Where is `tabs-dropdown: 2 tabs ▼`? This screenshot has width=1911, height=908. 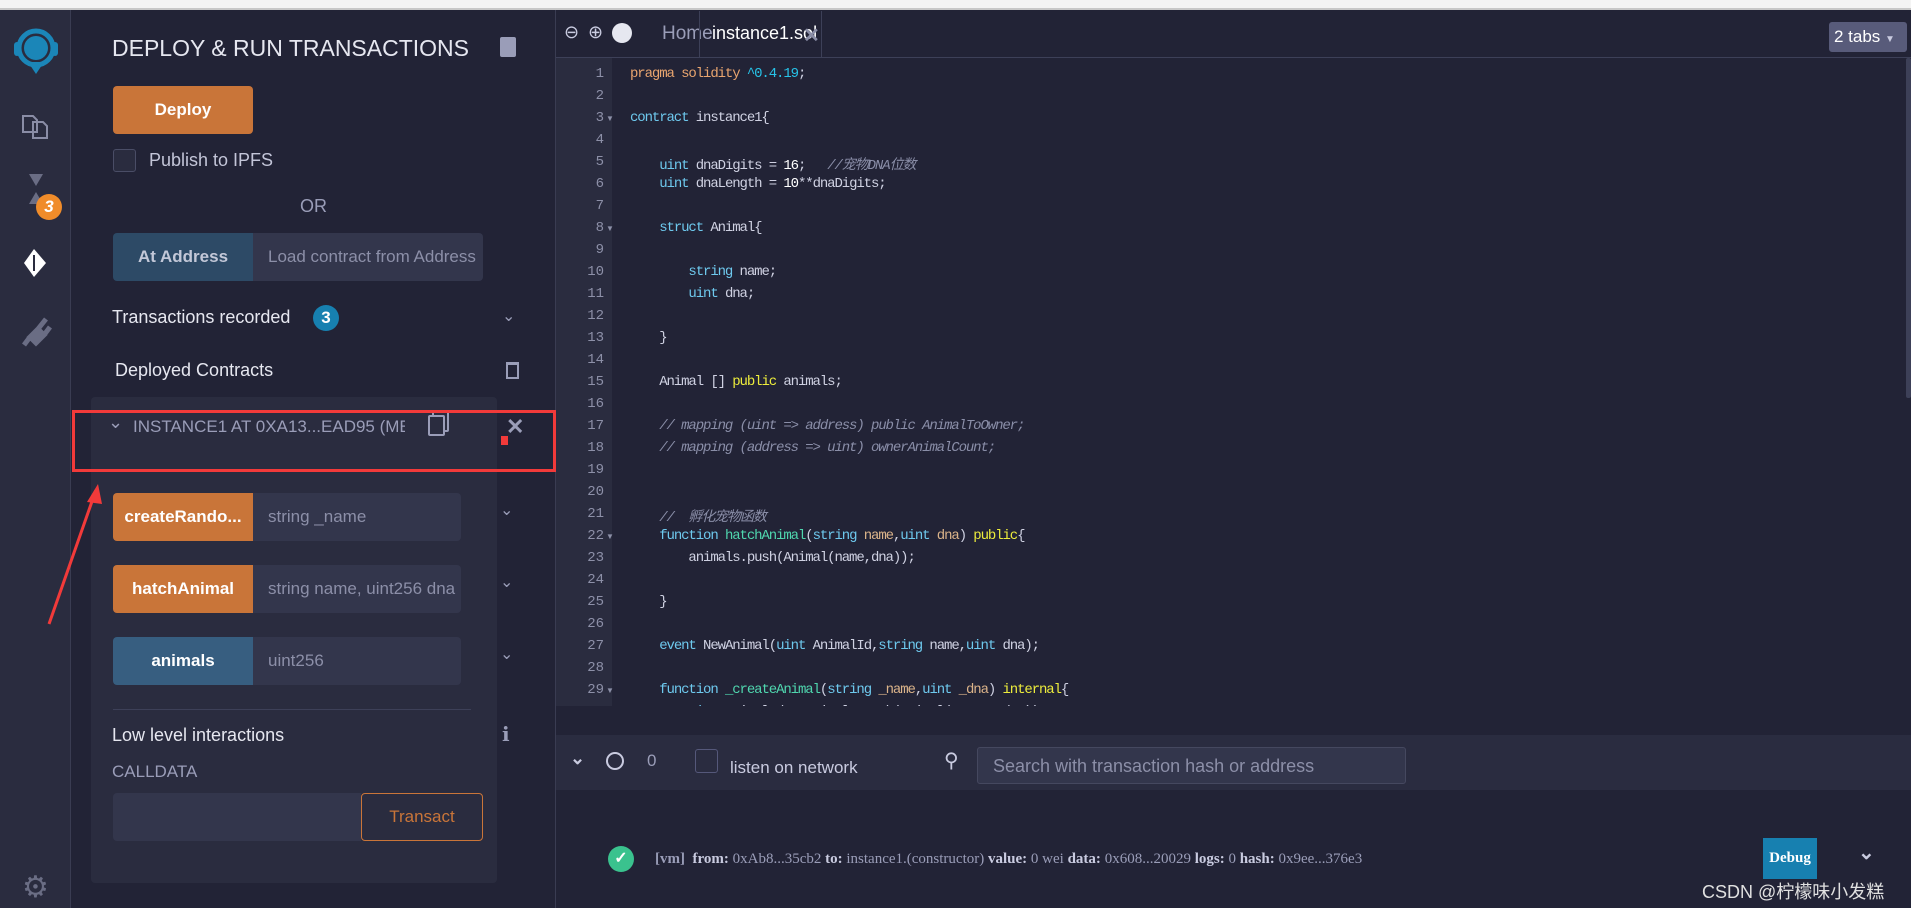
tabs-dropdown: 2 tabs ▼ is located at coordinates (1868, 37).